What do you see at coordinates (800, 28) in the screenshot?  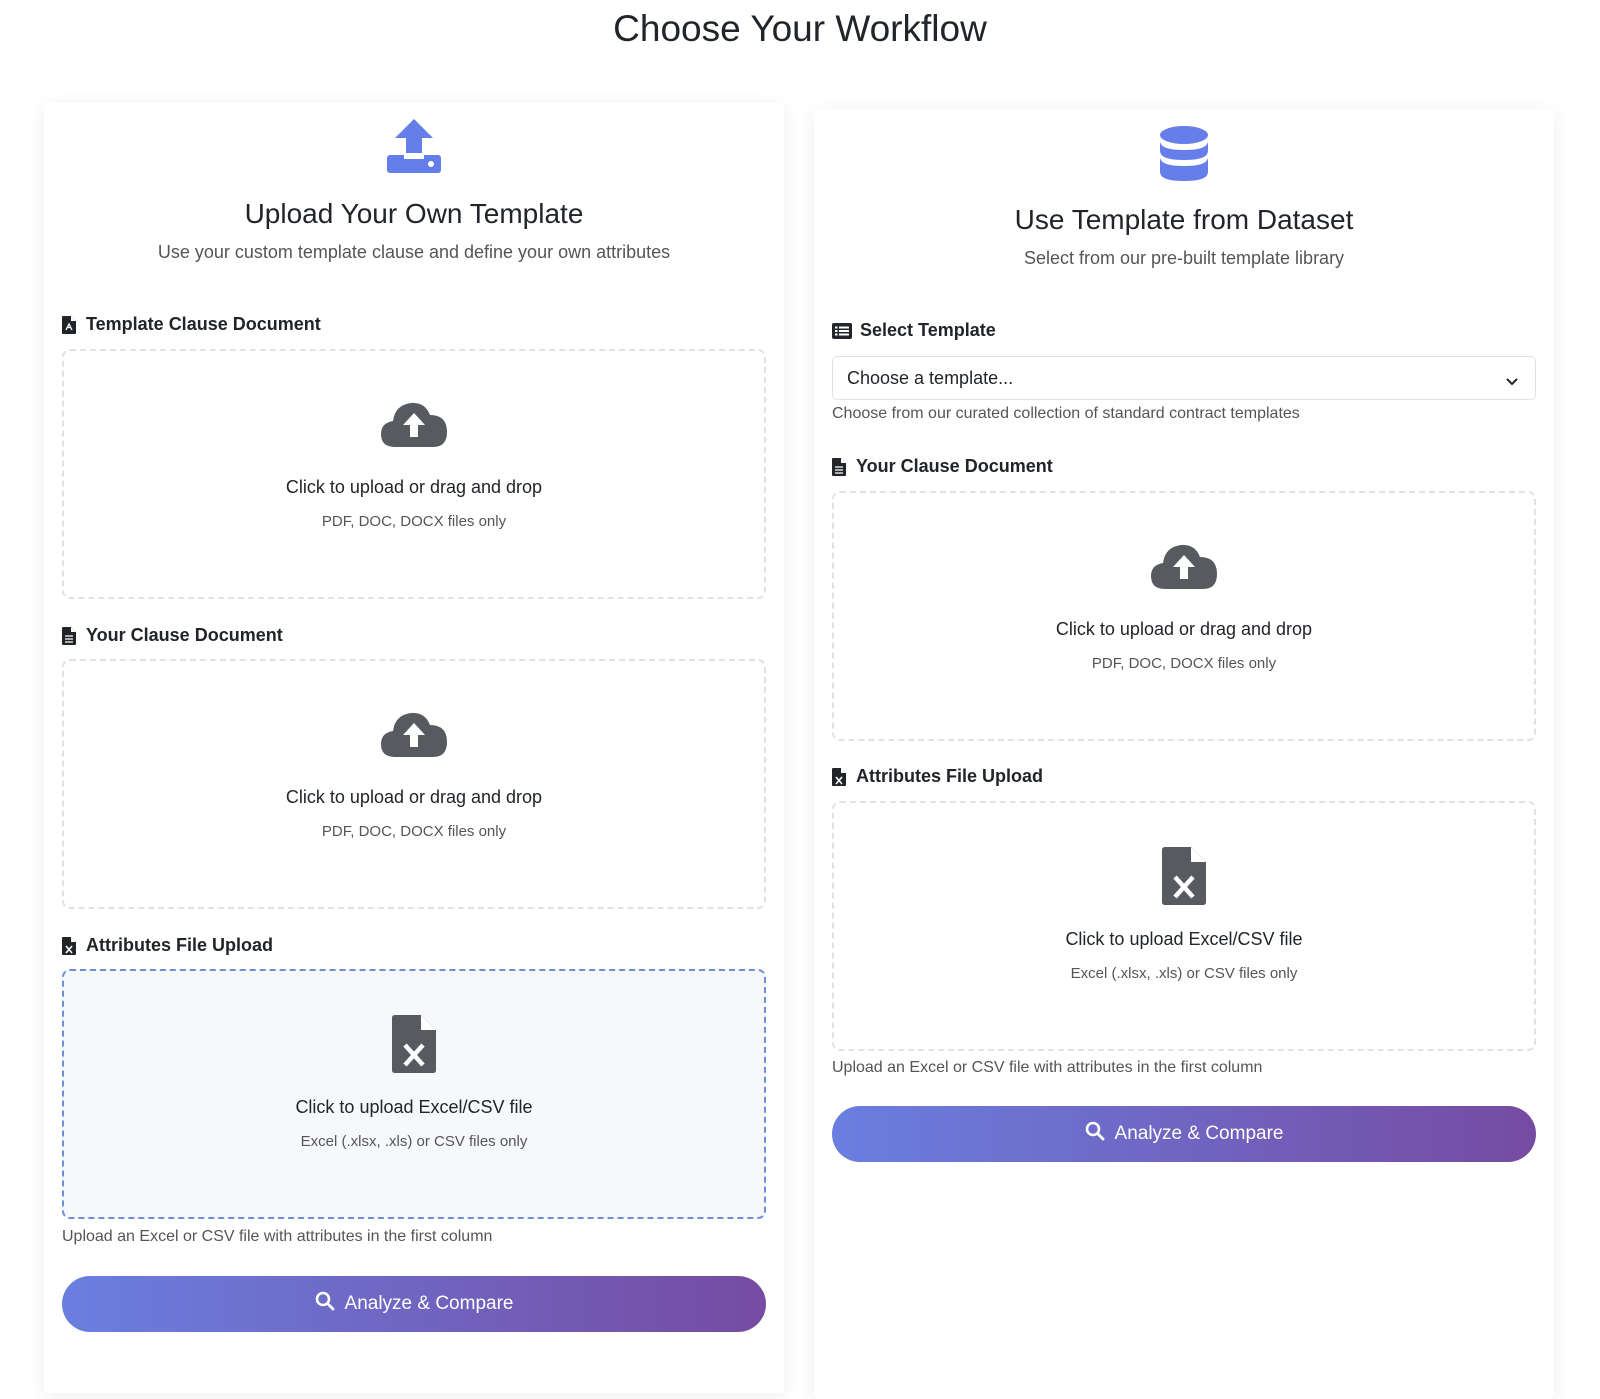 I see `page-title: Choose Your Workflow` at bounding box center [800, 28].